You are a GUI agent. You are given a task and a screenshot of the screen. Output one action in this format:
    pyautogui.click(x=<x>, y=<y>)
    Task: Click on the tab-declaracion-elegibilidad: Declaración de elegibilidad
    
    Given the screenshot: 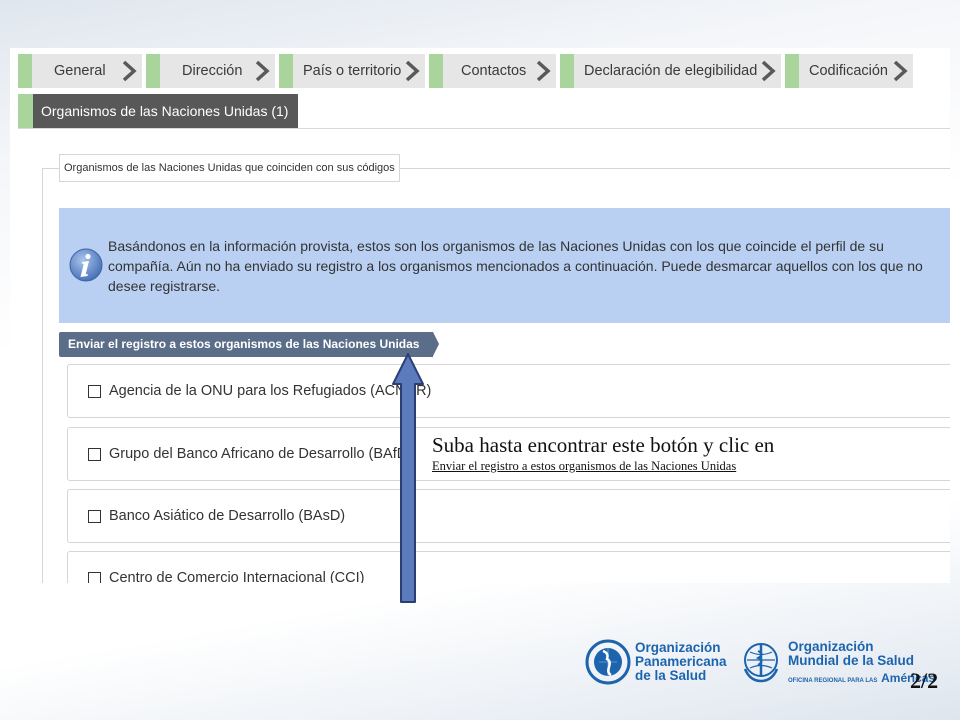 What is the action you would take?
    pyautogui.click(x=670, y=71)
    